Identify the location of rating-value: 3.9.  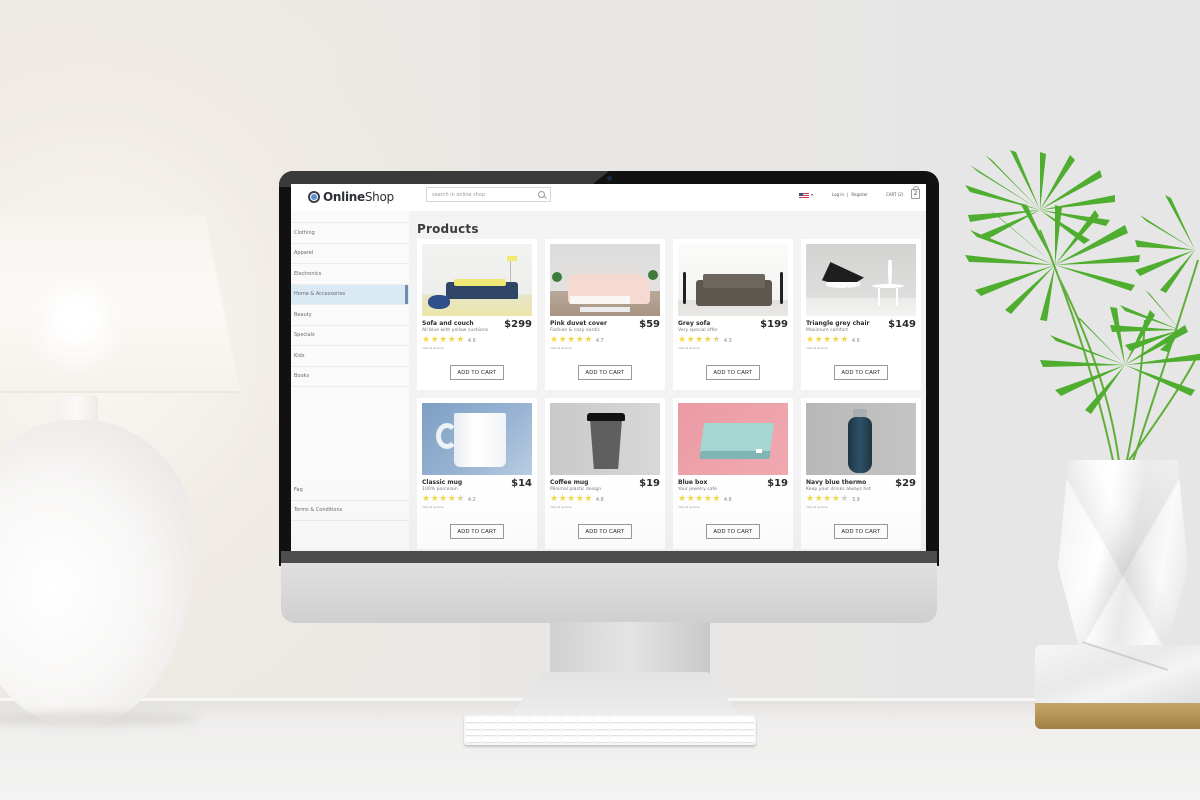
(855, 499).